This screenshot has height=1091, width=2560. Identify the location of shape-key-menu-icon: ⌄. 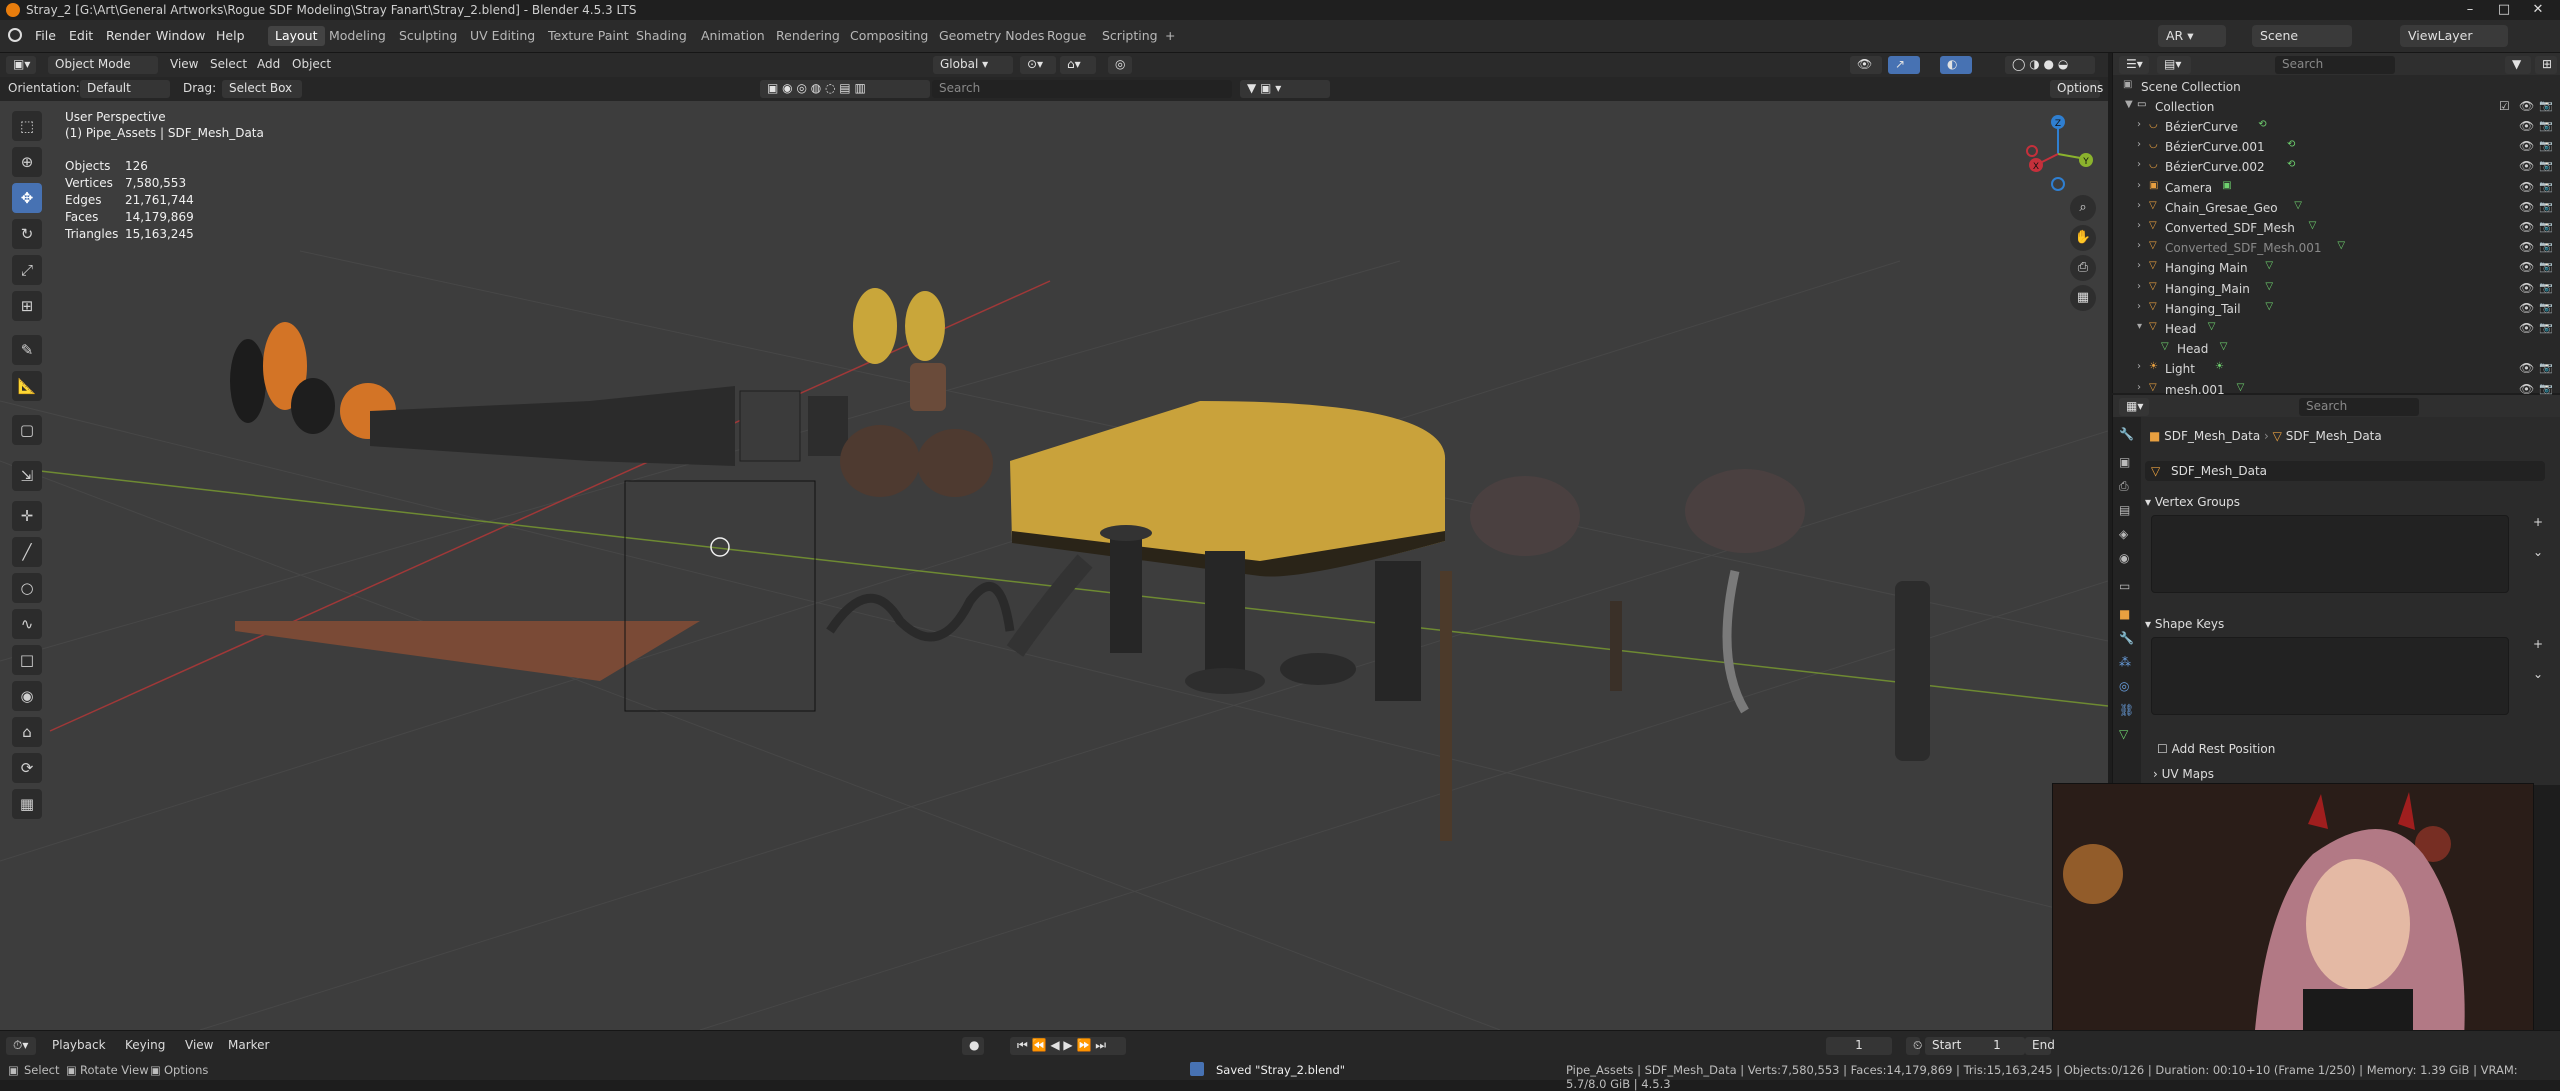
(2538, 674).